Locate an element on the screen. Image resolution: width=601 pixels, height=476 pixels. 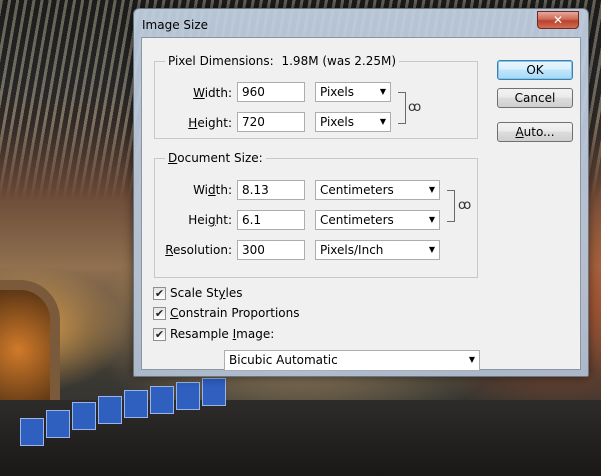
resample-method-value: Bicubic Automatic is located at coordinates (283, 360).